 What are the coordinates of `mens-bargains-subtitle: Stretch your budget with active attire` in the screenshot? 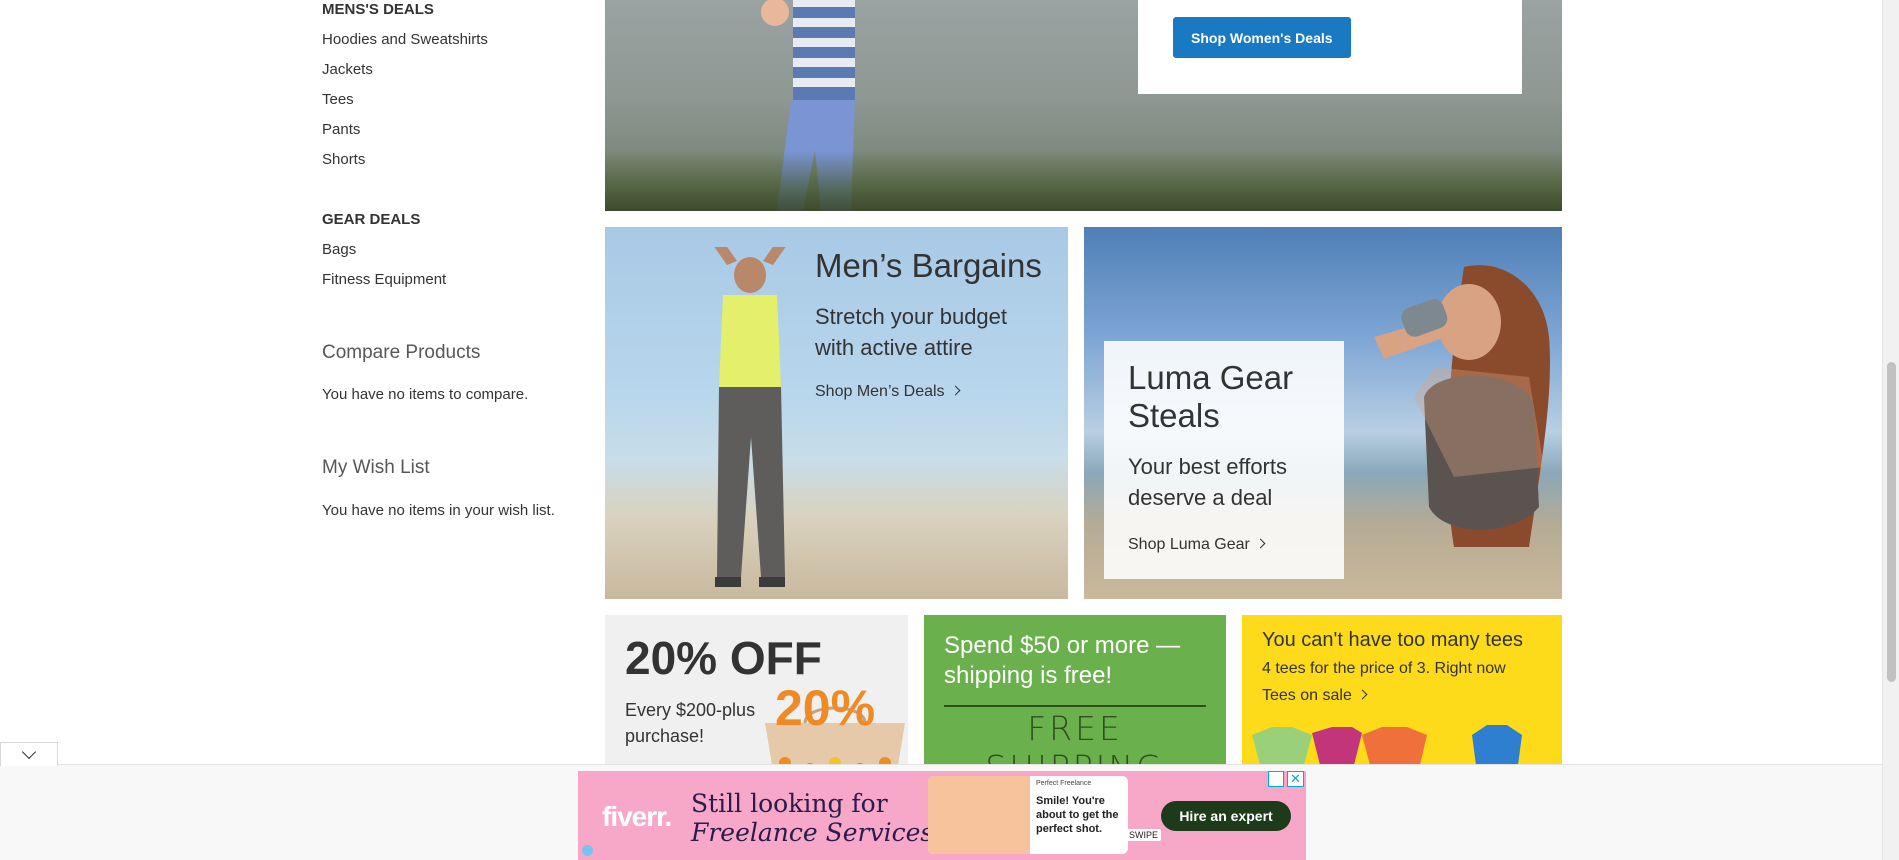 It's located at (911, 332).